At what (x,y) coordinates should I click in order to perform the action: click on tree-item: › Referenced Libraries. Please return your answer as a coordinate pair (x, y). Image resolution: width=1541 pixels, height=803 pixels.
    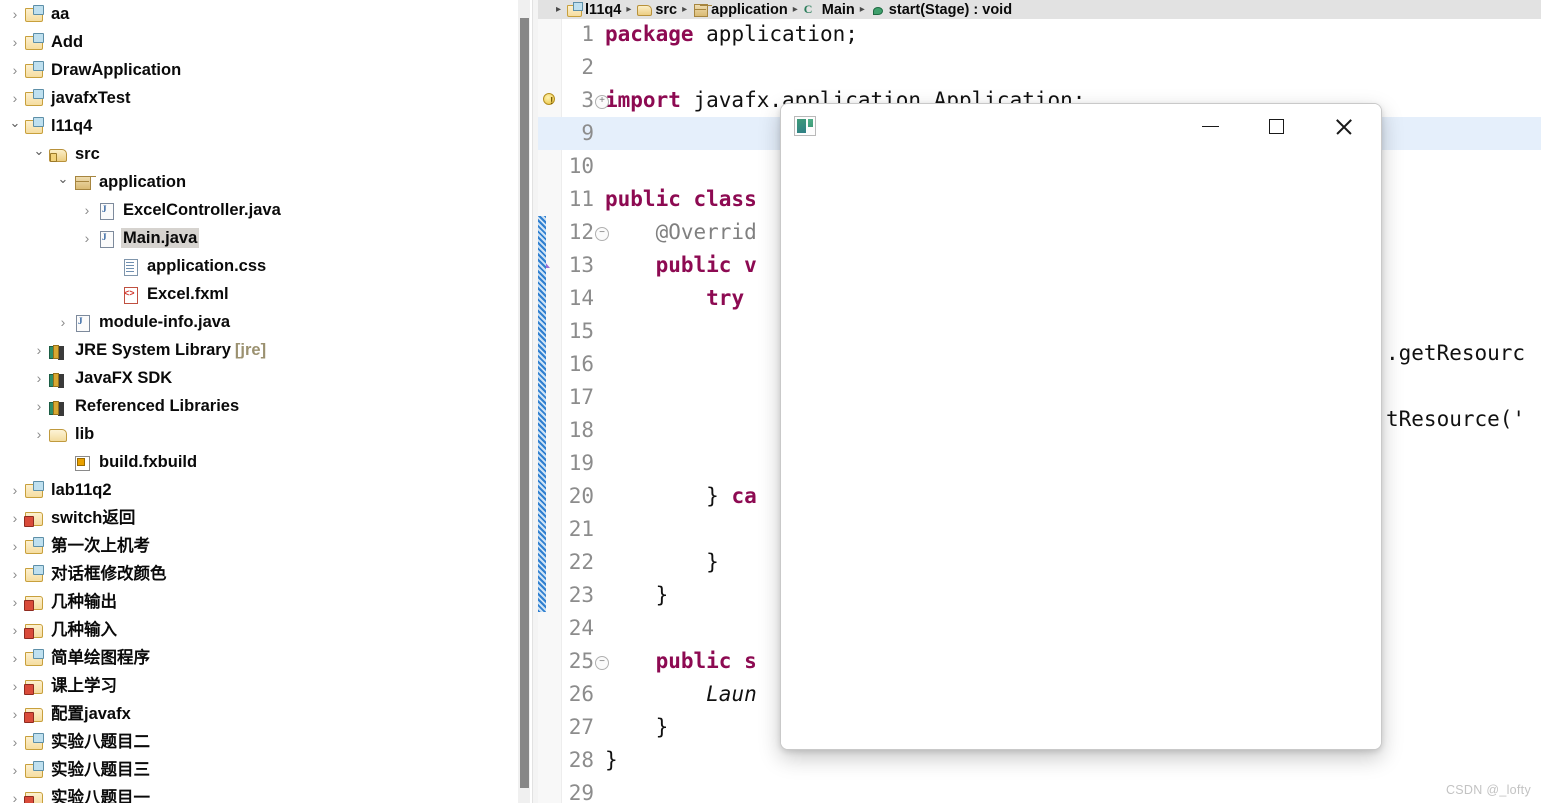
    Looking at the image, I should click on (258, 406).